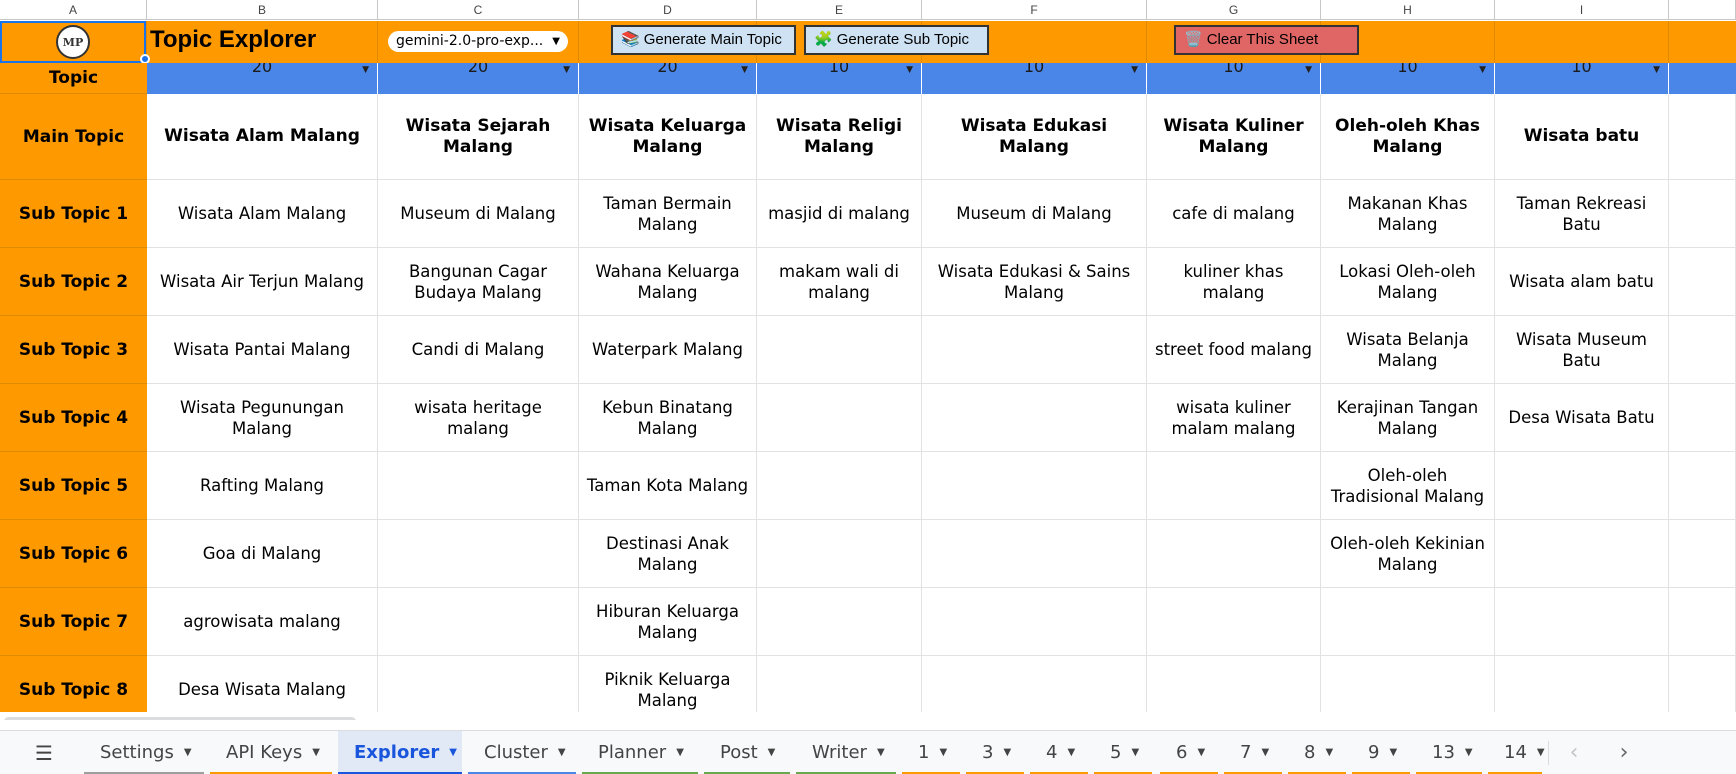 The image size is (1736, 774). What do you see at coordinates (262, 282) in the screenshot?
I see `sub-topic-cell: Wisata Air Terjun Malang` at bounding box center [262, 282].